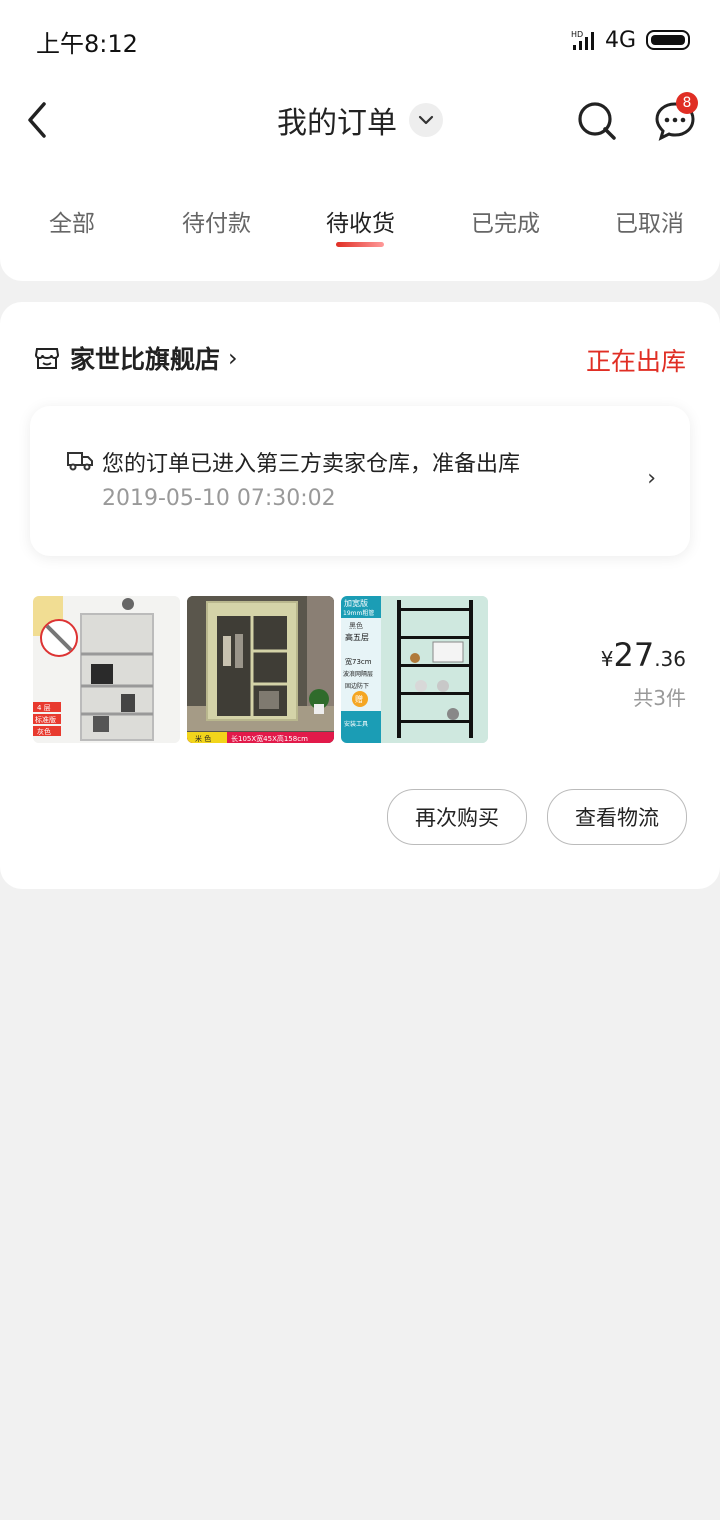 Image resolution: width=720 pixels, height=1520 pixels. Describe the element at coordinates (356, 724) in the screenshot. I see `product-3-label-i: 安装工具` at that location.